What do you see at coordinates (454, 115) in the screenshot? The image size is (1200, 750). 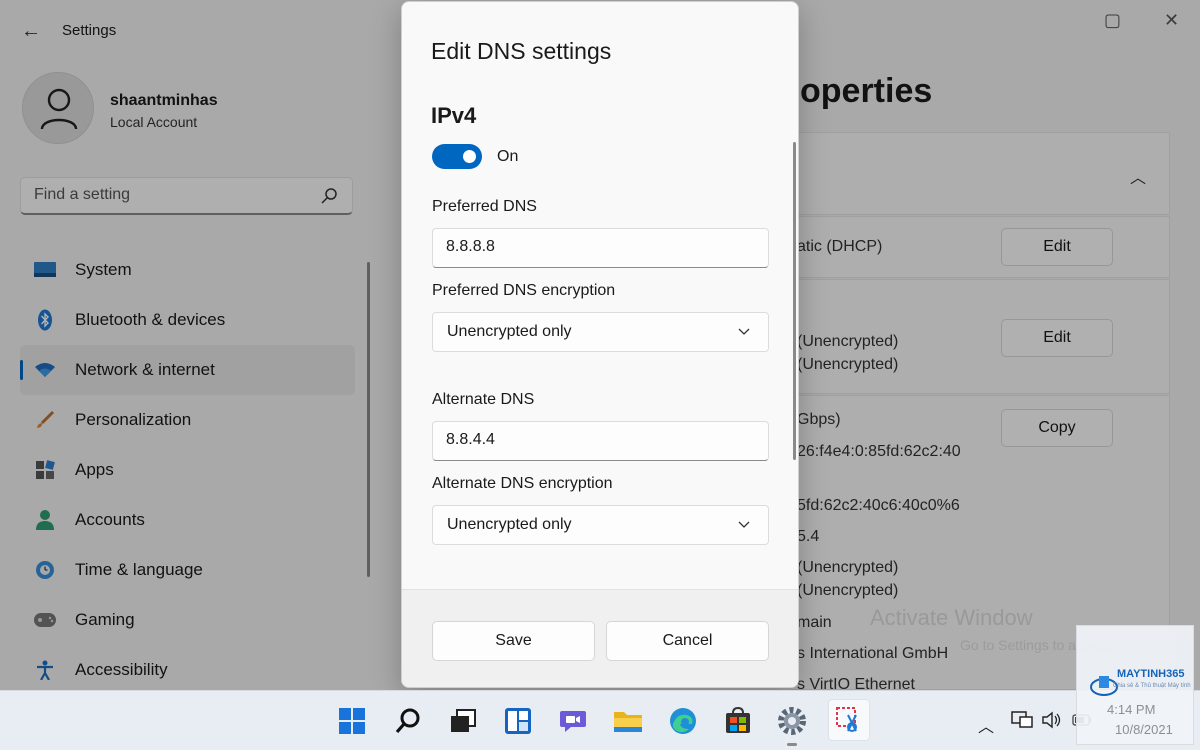 I see `ipv4-heading: IPv4` at bounding box center [454, 115].